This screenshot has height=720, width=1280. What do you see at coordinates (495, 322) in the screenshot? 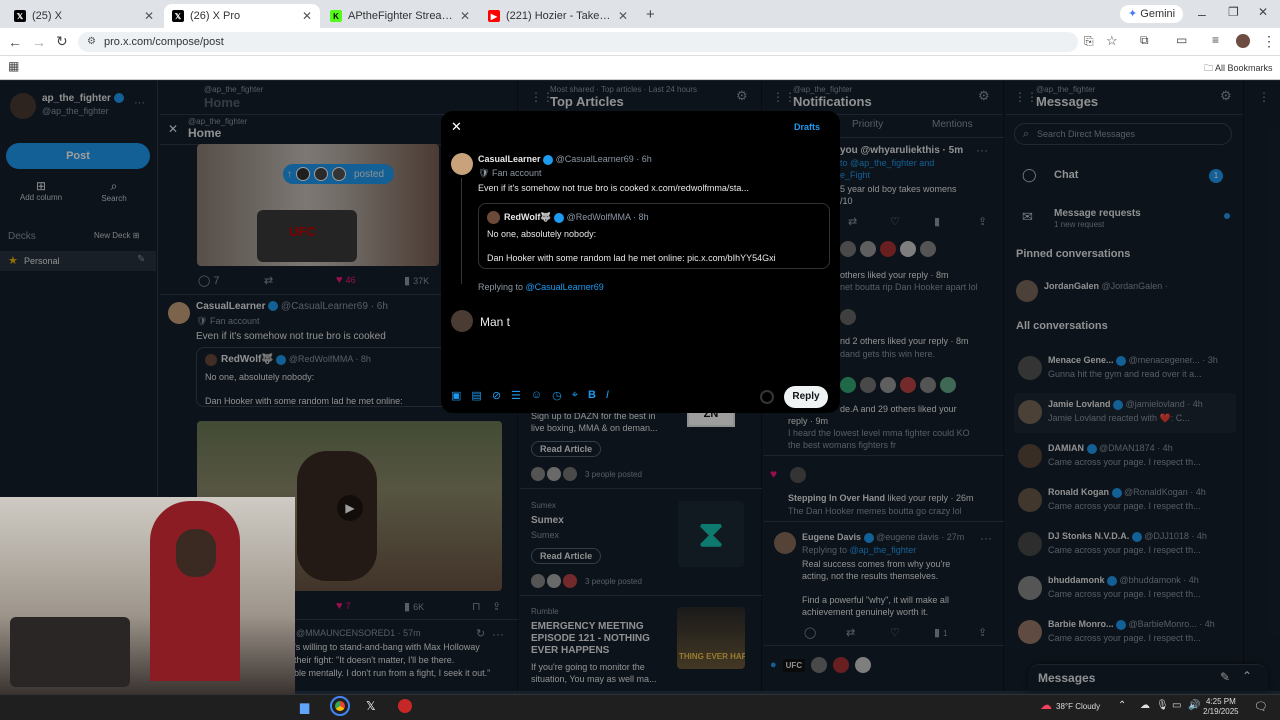
I see `reply-textbox: Man t` at bounding box center [495, 322].